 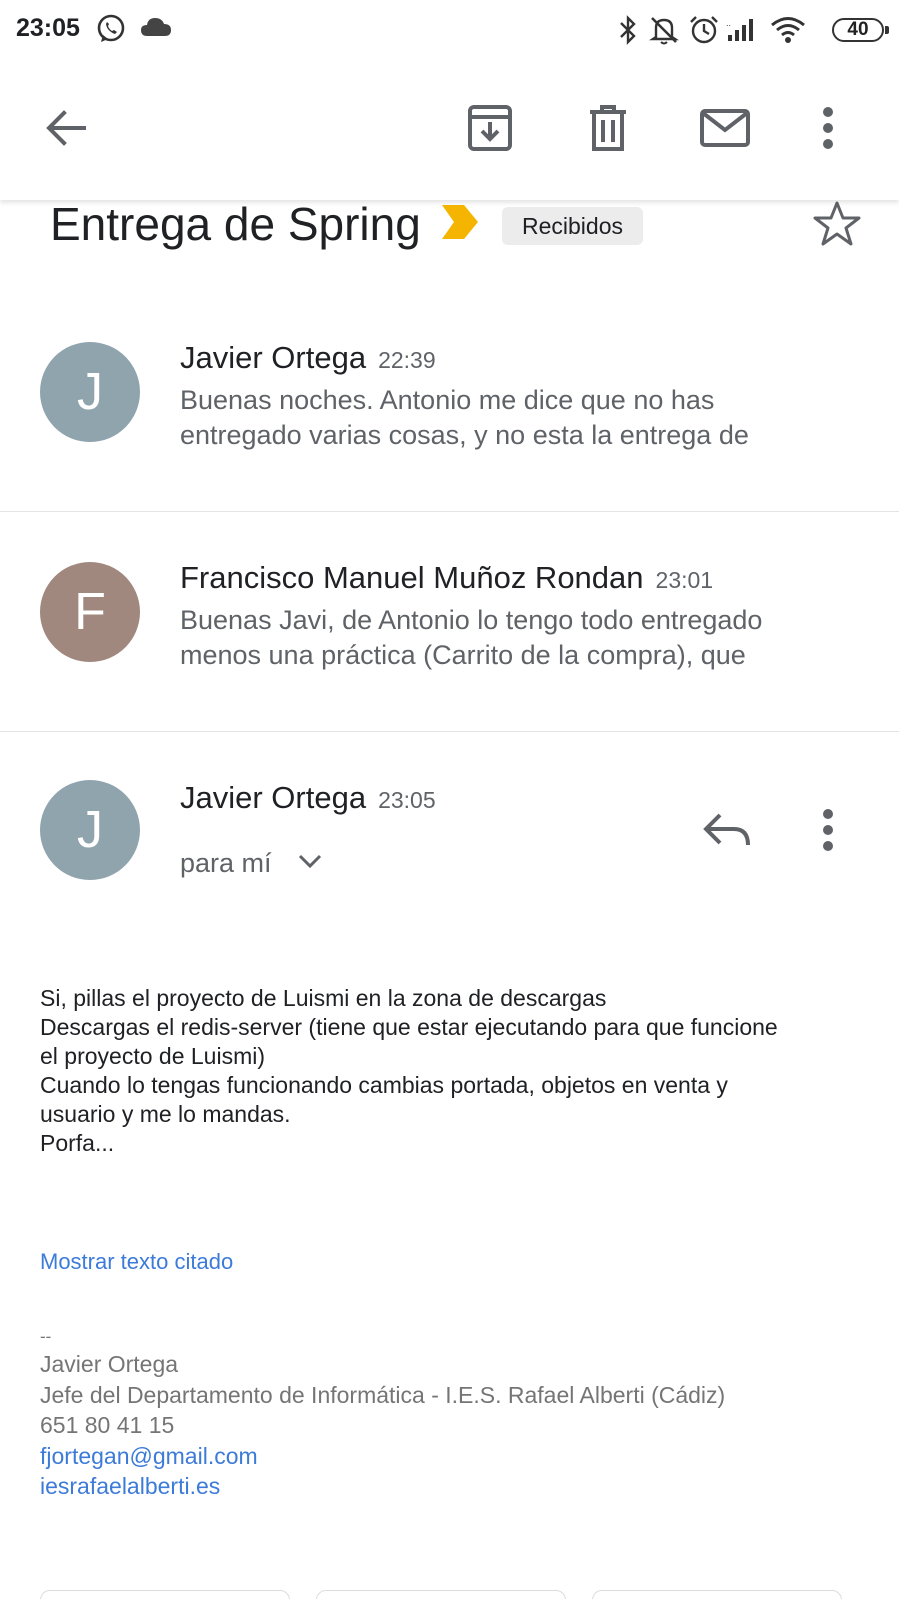 What do you see at coordinates (449, 131) in the screenshot?
I see `app-bar` at bounding box center [449, 131].